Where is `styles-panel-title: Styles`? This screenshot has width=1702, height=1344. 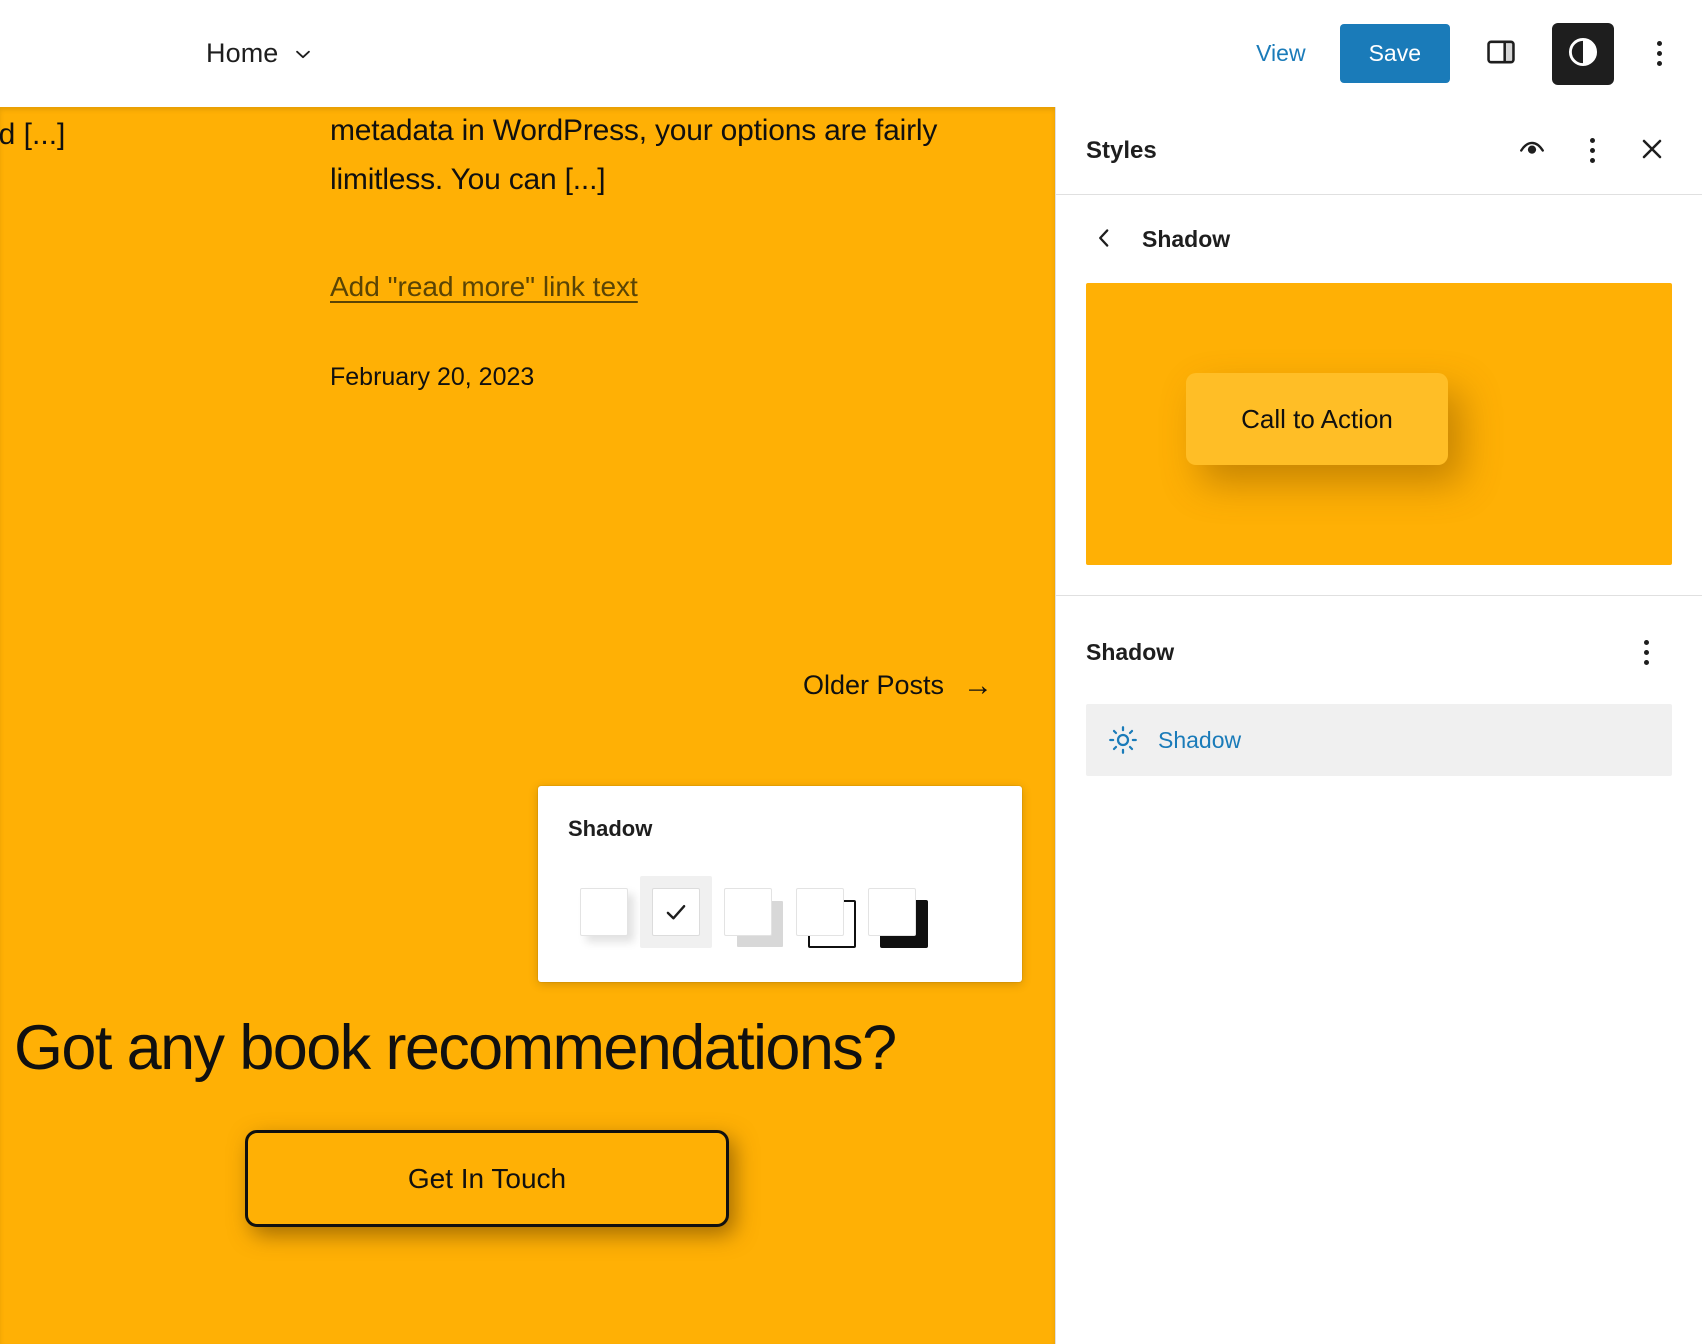 styles-panel-title: Styles is located at coordinates (1121, 150).